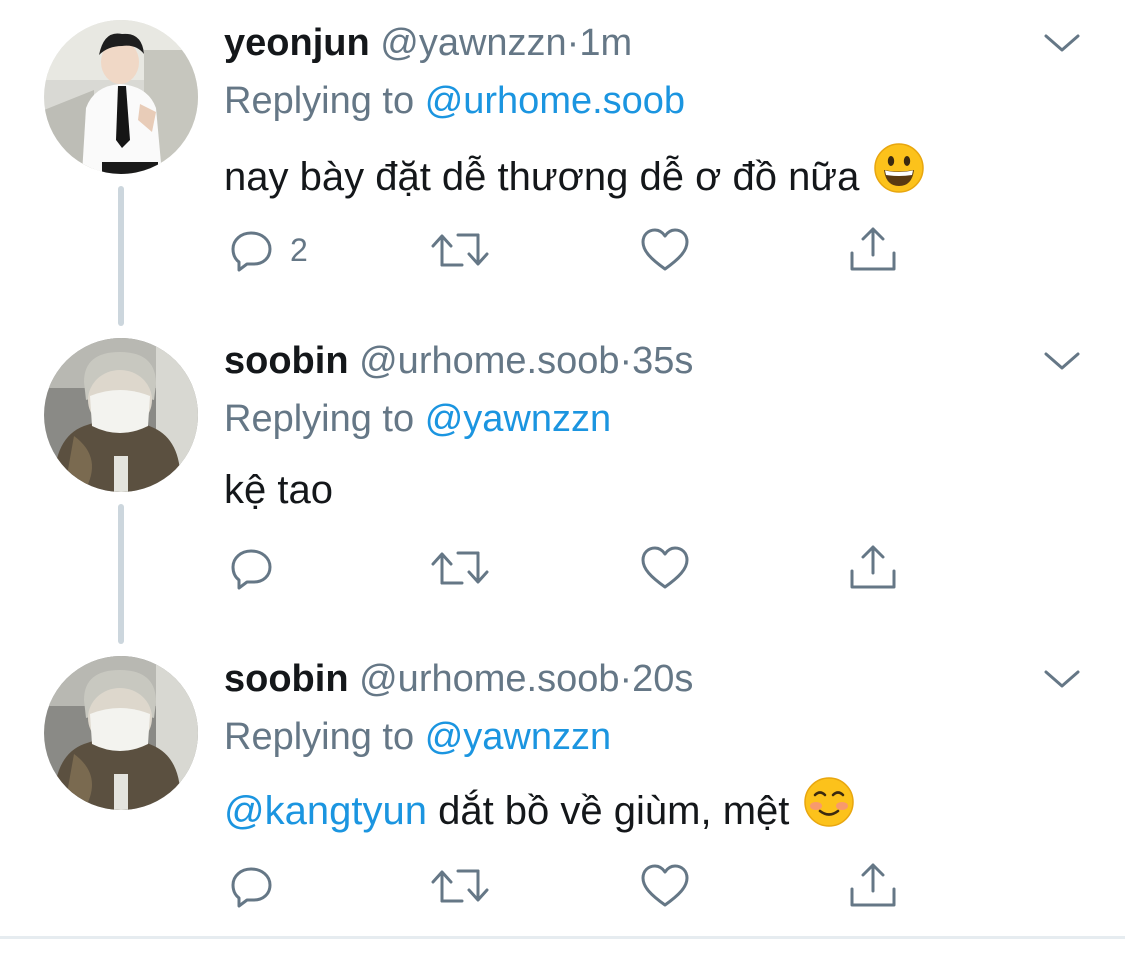 The image size is (1125, 954). Describe the element at coordinates (299, 249) in the screenshot. I see `reply-count: 2` at that location.